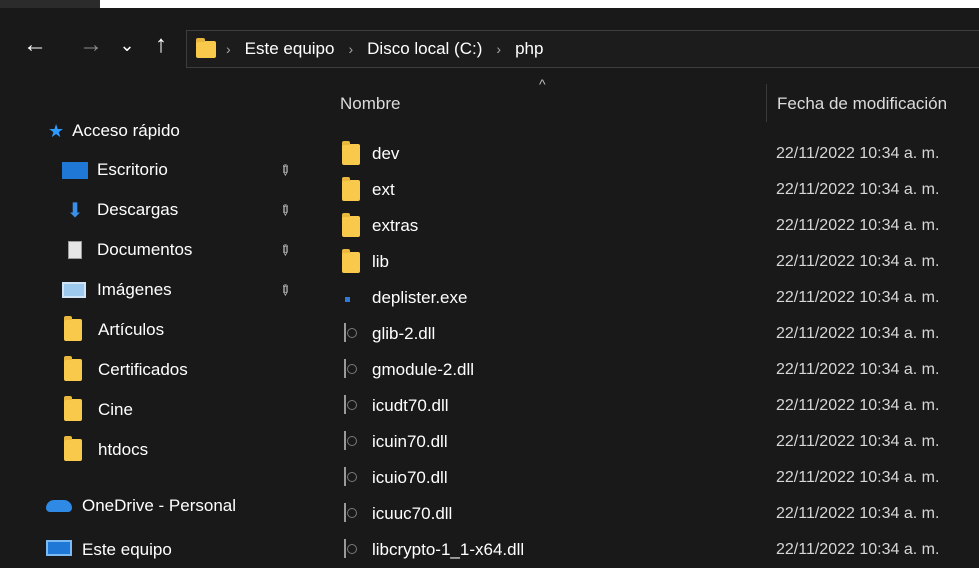 Image resolution: width=979 pixels, height=568 pixels. I want to click on recent-locations-button: ⌄, so click(127, 45).